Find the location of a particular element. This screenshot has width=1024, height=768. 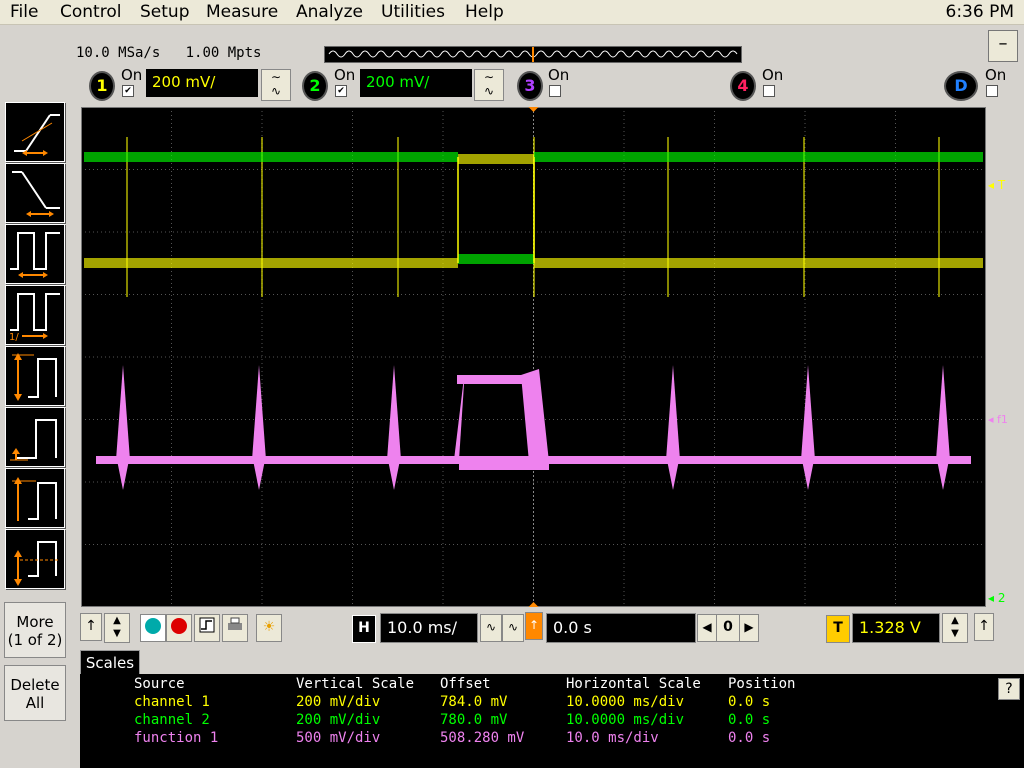

channel-2-scale: 200 mV/ is located at coordinates (416, 83).